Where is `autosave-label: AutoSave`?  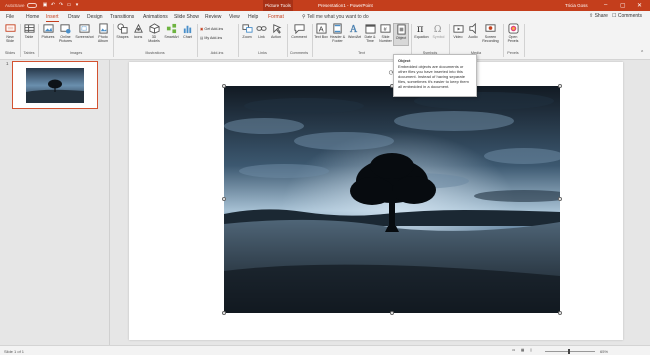 autosave-label: AutoSave is located at coordinates (15, 5).